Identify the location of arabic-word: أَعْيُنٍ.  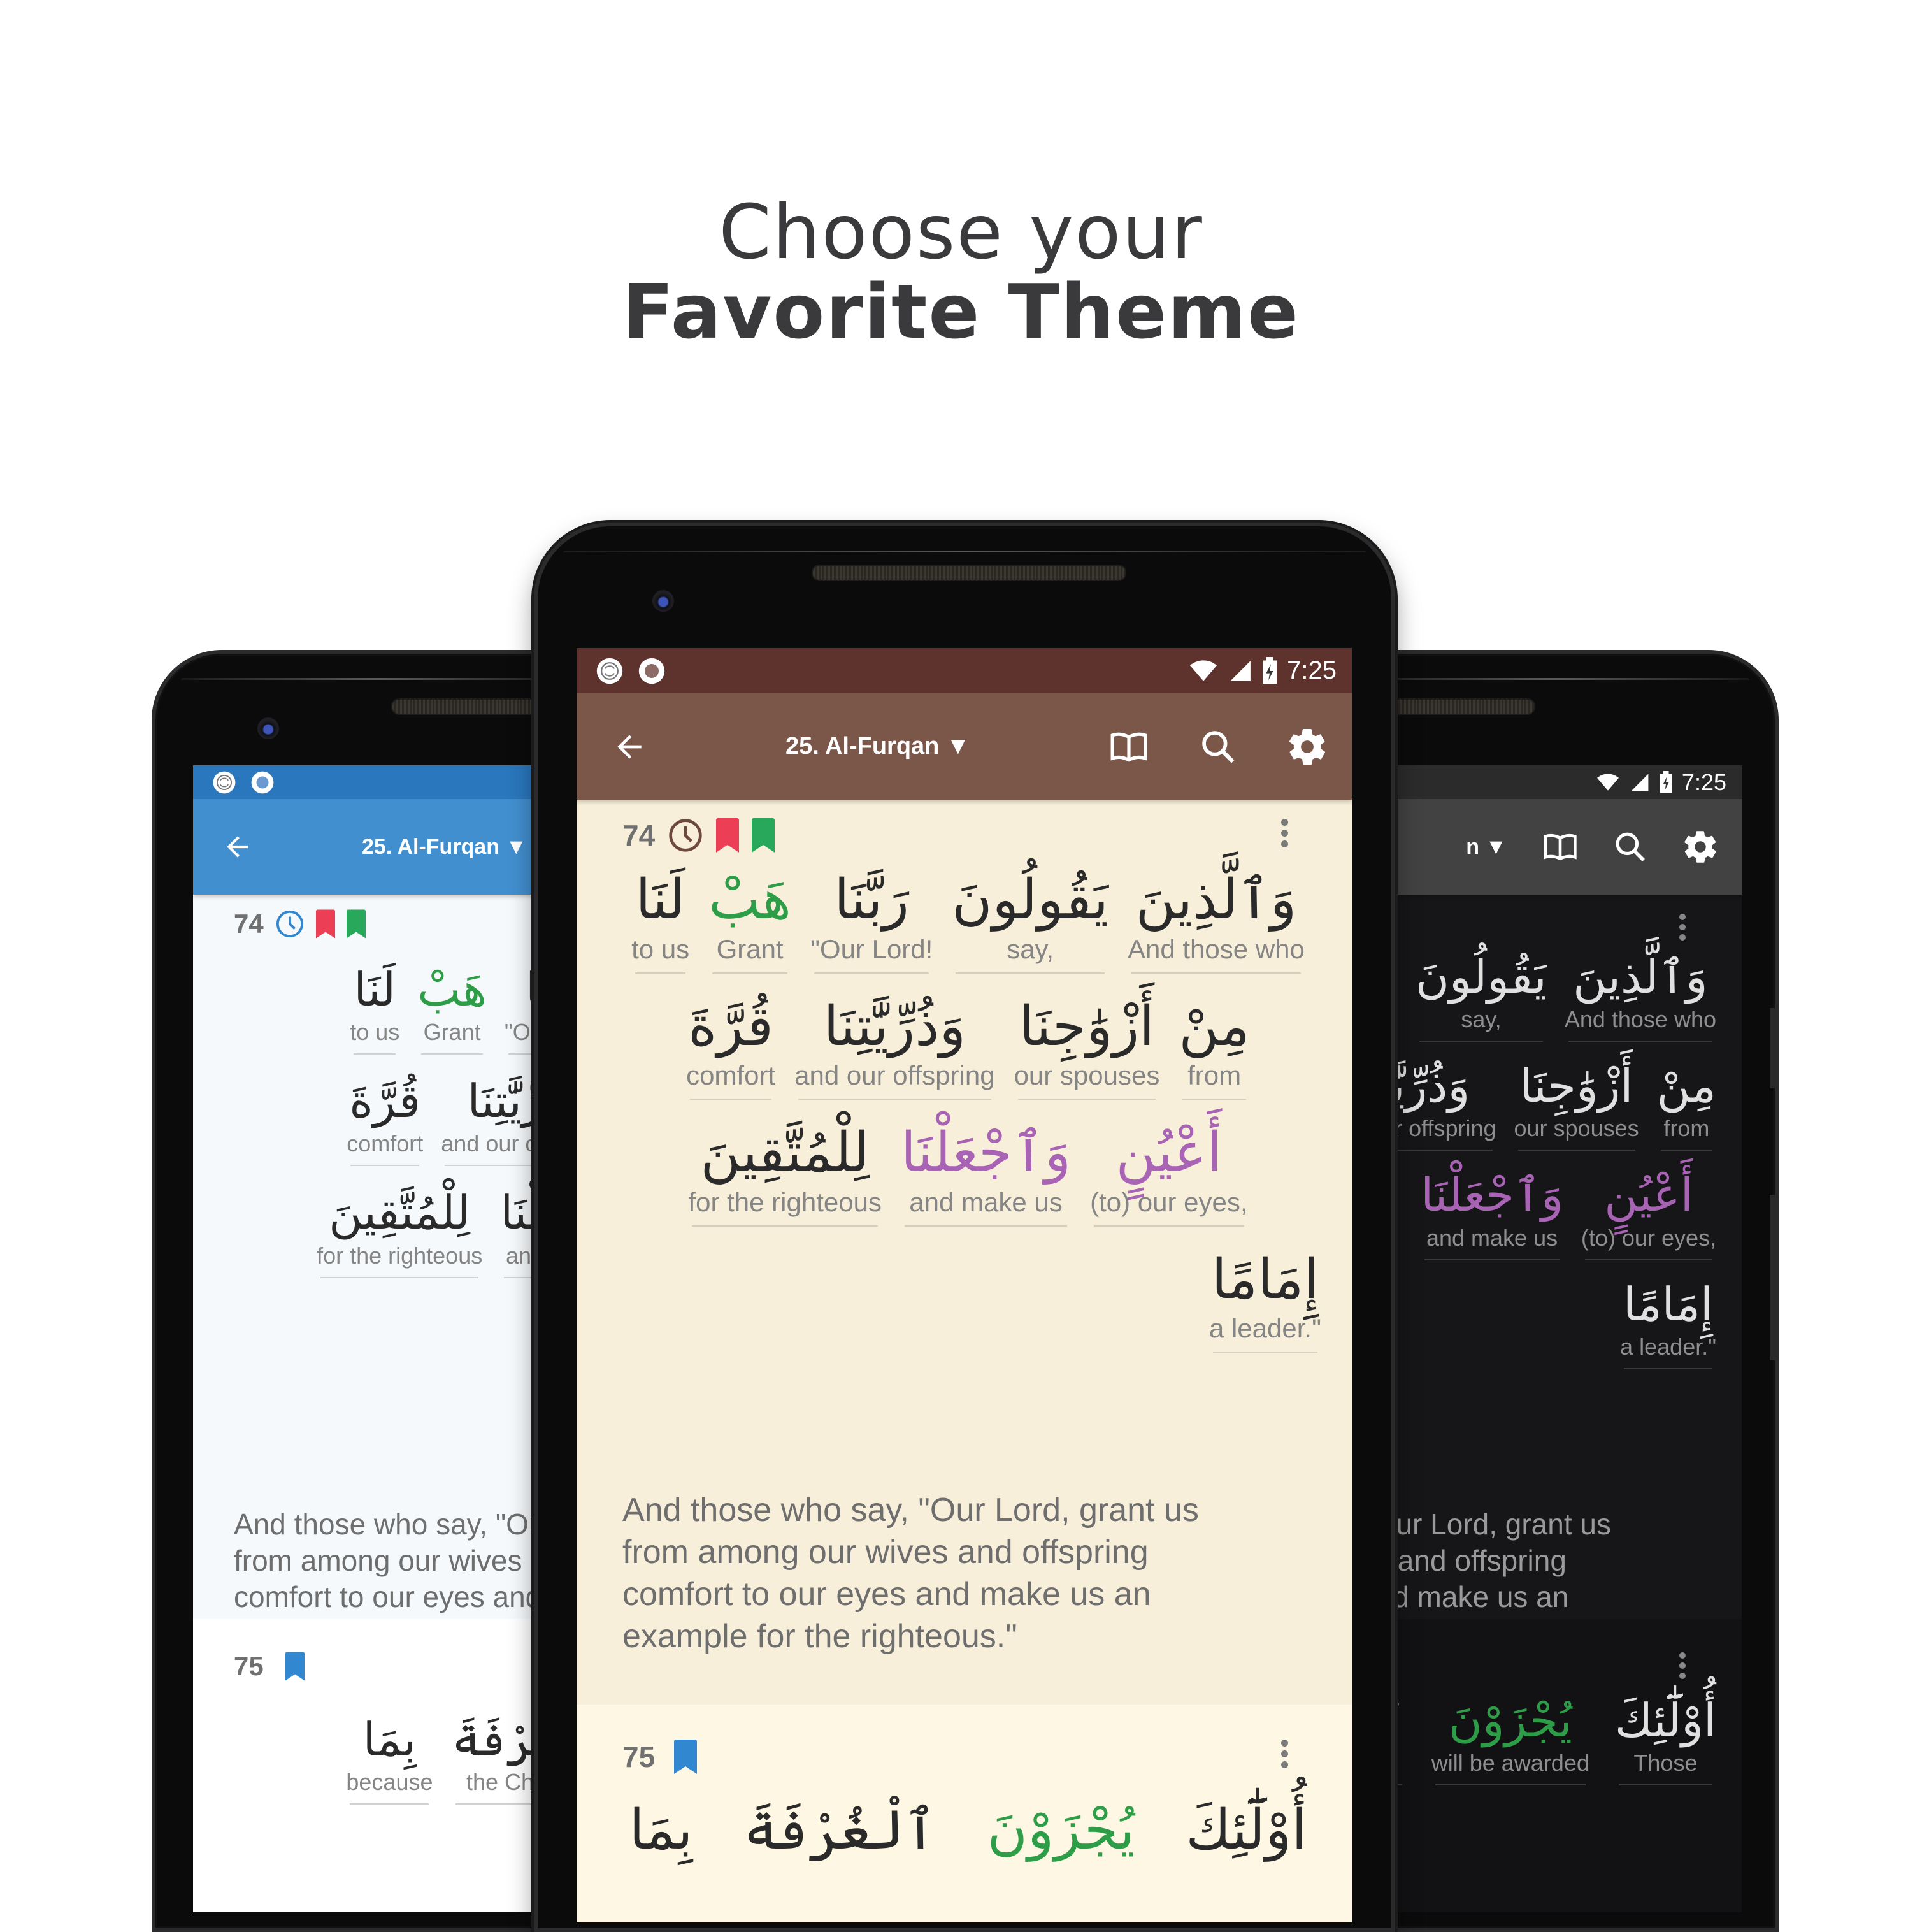
(1169, 1153).